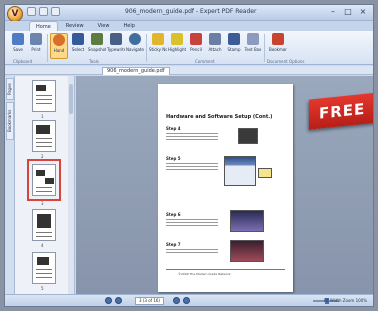  I want to click on tab-home: Home, so click(43, 26).